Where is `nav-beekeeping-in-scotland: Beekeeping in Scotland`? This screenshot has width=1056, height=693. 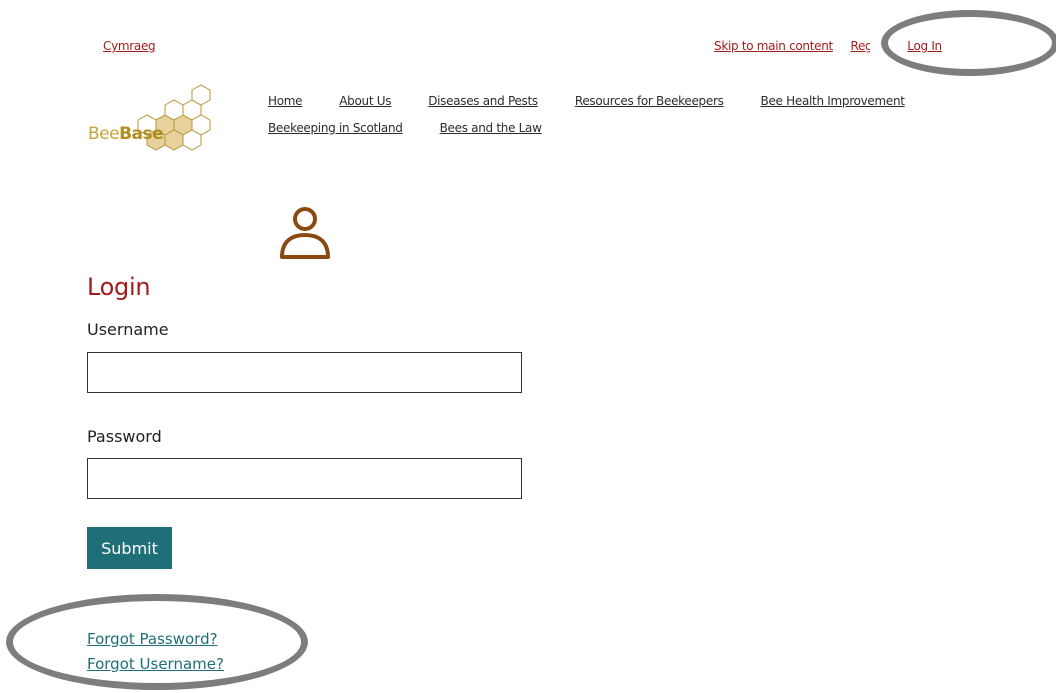 nav-beekeeping-in-scotland: Beekeeping in Scotland is located at coordinates (335, 128).